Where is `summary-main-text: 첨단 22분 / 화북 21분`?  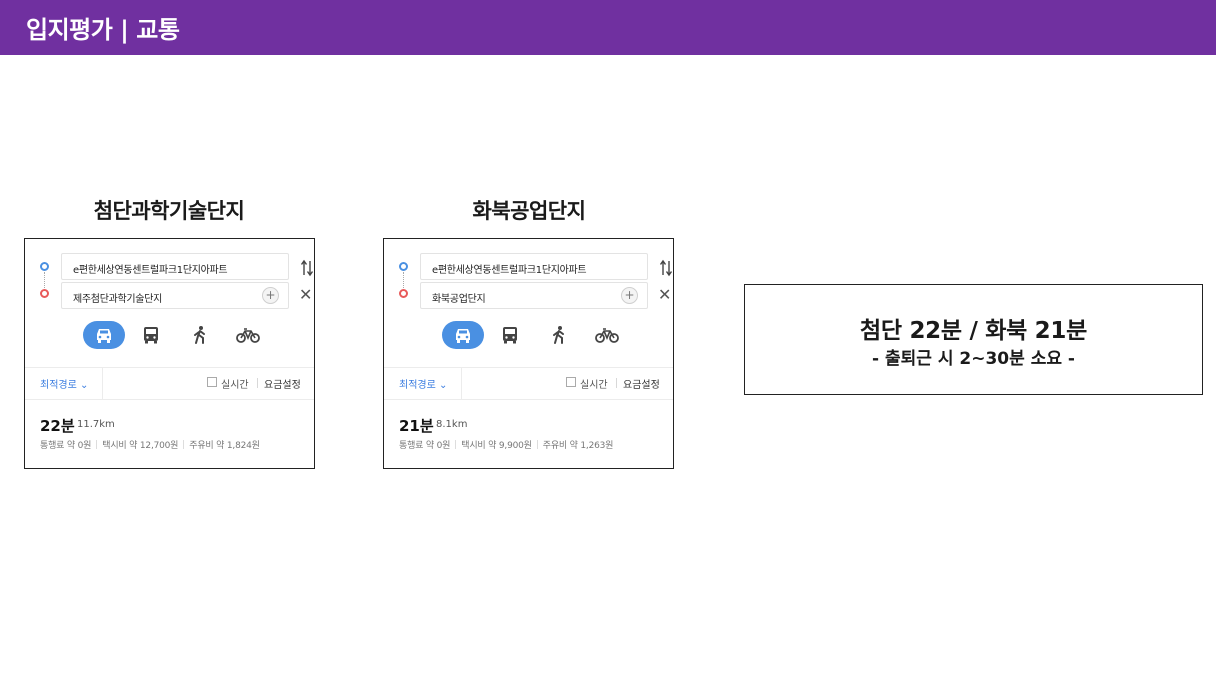
summary-main-text: 첨단 22분 / 화북 21분 is located at coordinates (973, 331).